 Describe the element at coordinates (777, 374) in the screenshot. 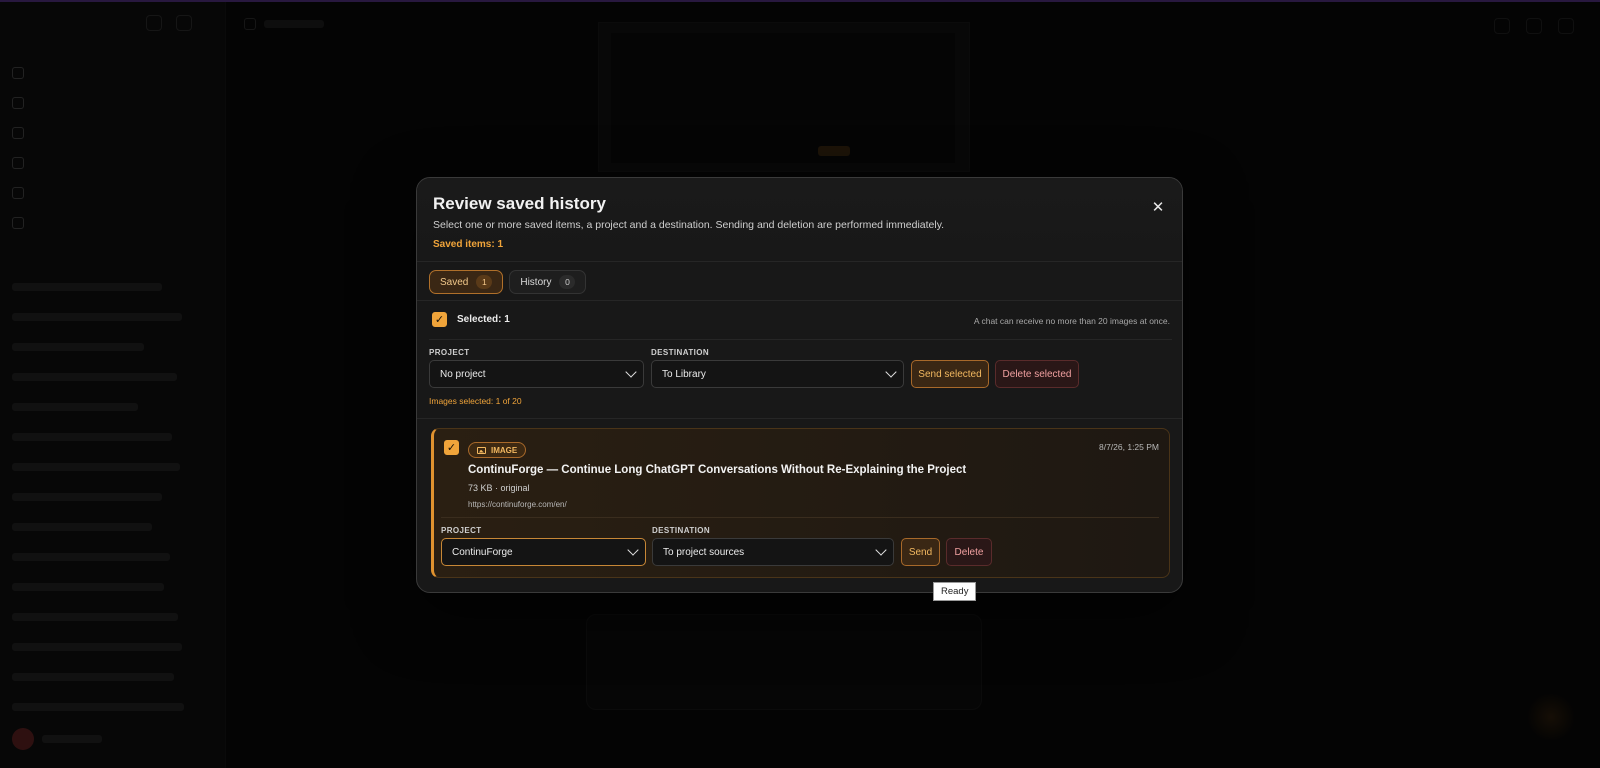

I see `bulk-destination-select: To Library` at that location.